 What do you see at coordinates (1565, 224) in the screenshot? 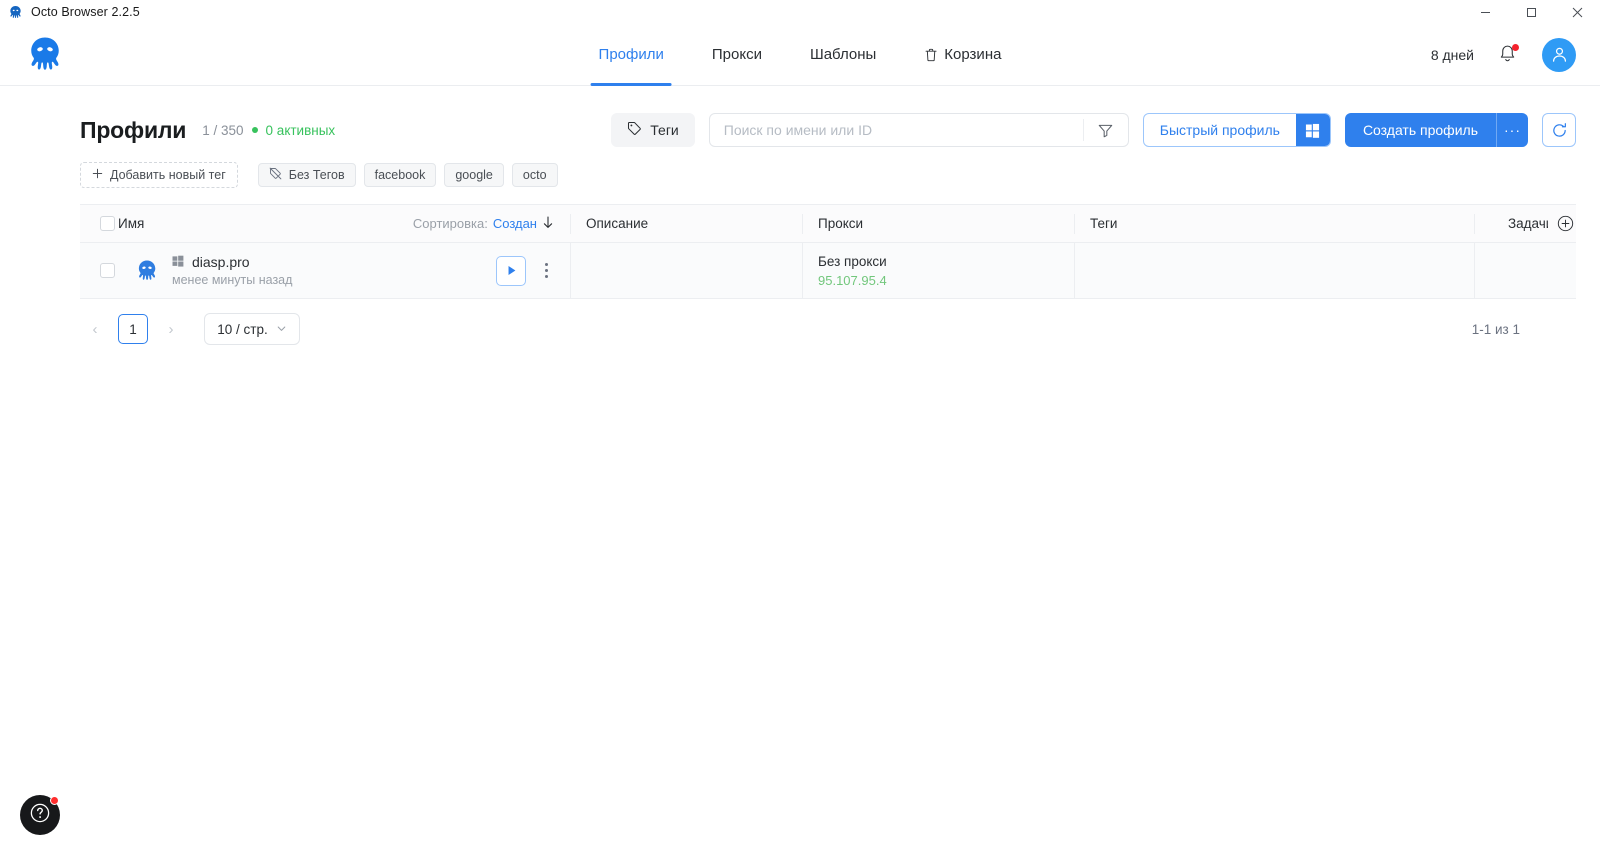
I see `plus-circle-icon` at bounding box center [1565, 224].